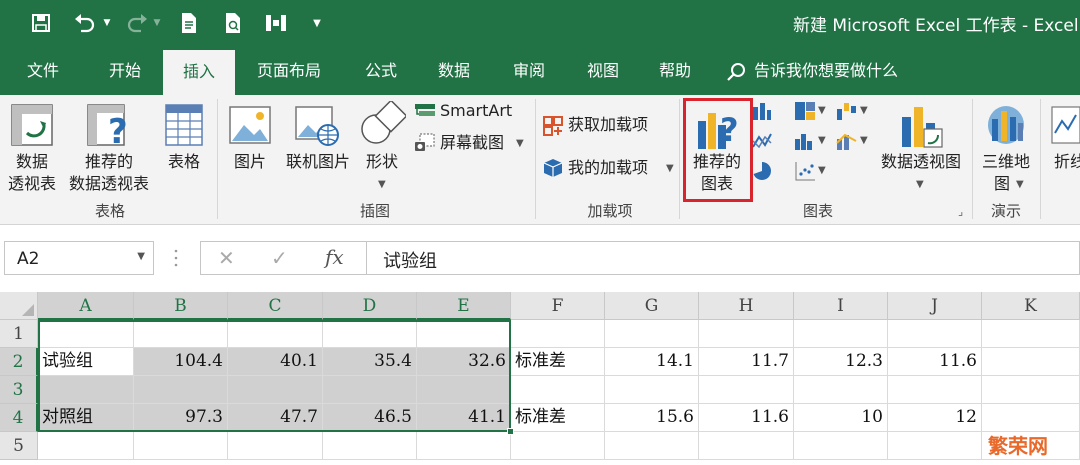 This screenshot has height=465, width=1080. What do you see at coordinates (1031, 334) in the screenshot?
I see `cell-k1` at bounding box center [1031, 334].